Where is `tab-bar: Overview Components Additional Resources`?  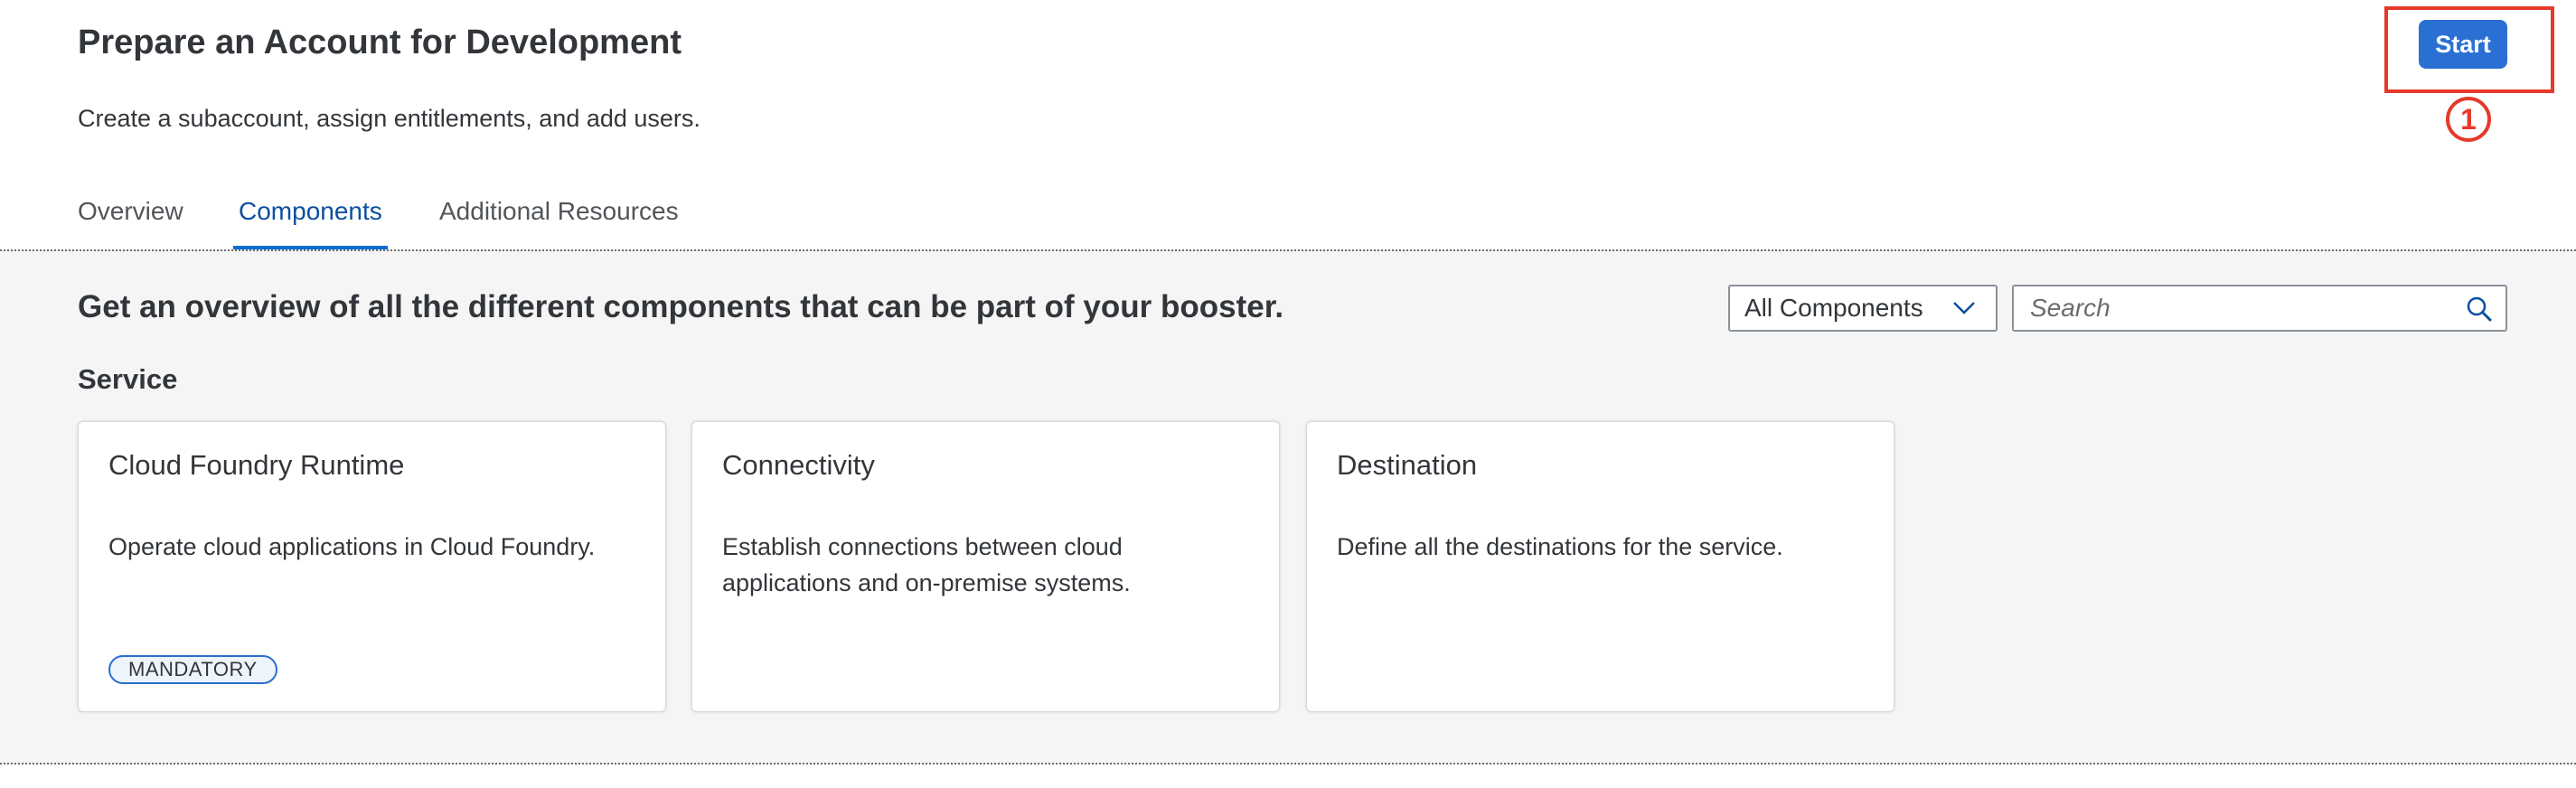
tab-bar: Overview Components Additional Resources is located at coordinates (1288, 218).